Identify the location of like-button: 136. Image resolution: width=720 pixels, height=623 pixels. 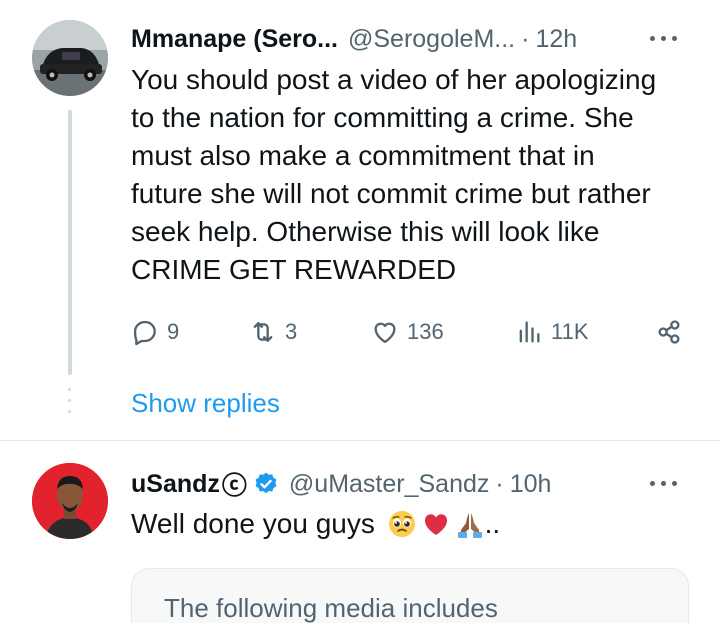
(407, 332).